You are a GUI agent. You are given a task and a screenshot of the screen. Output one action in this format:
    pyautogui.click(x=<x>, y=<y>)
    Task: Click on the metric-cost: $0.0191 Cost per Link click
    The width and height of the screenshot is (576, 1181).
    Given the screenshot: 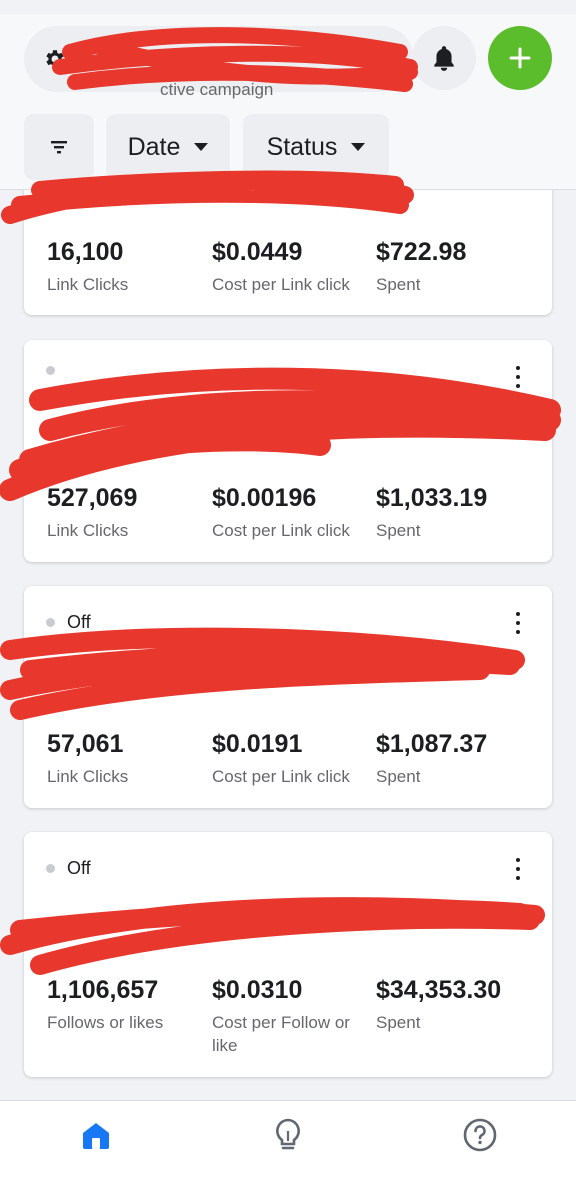 What is the action you would take?
    pyautogui.click(x=281, y=759)
    